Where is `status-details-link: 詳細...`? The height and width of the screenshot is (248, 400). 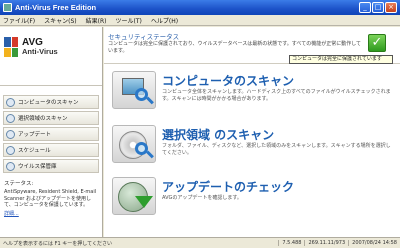
status-details-link: 詳細... is located at coordinates (11, 214).